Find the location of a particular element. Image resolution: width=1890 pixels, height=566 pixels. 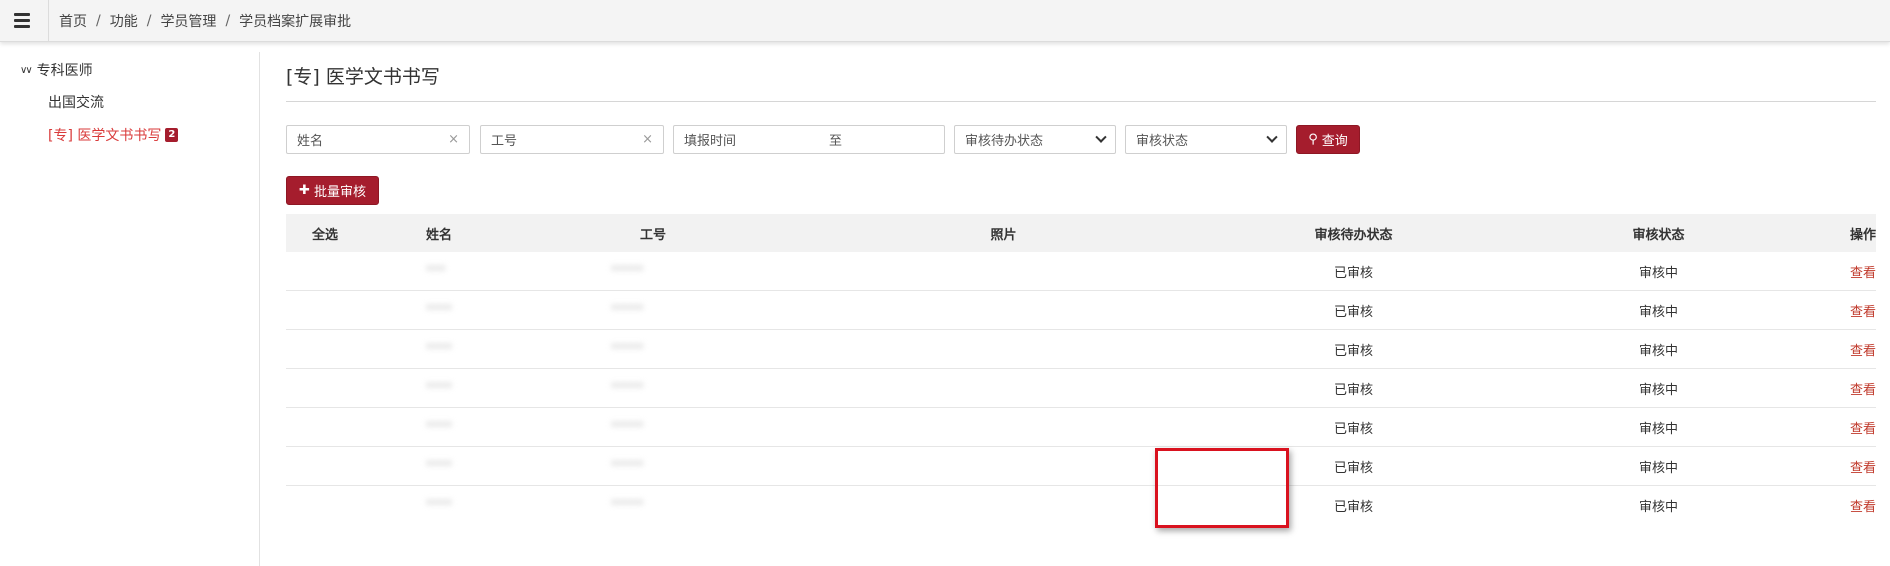

sidebar-item-exchange: 出国交流 is located at coordinates (76, 102).